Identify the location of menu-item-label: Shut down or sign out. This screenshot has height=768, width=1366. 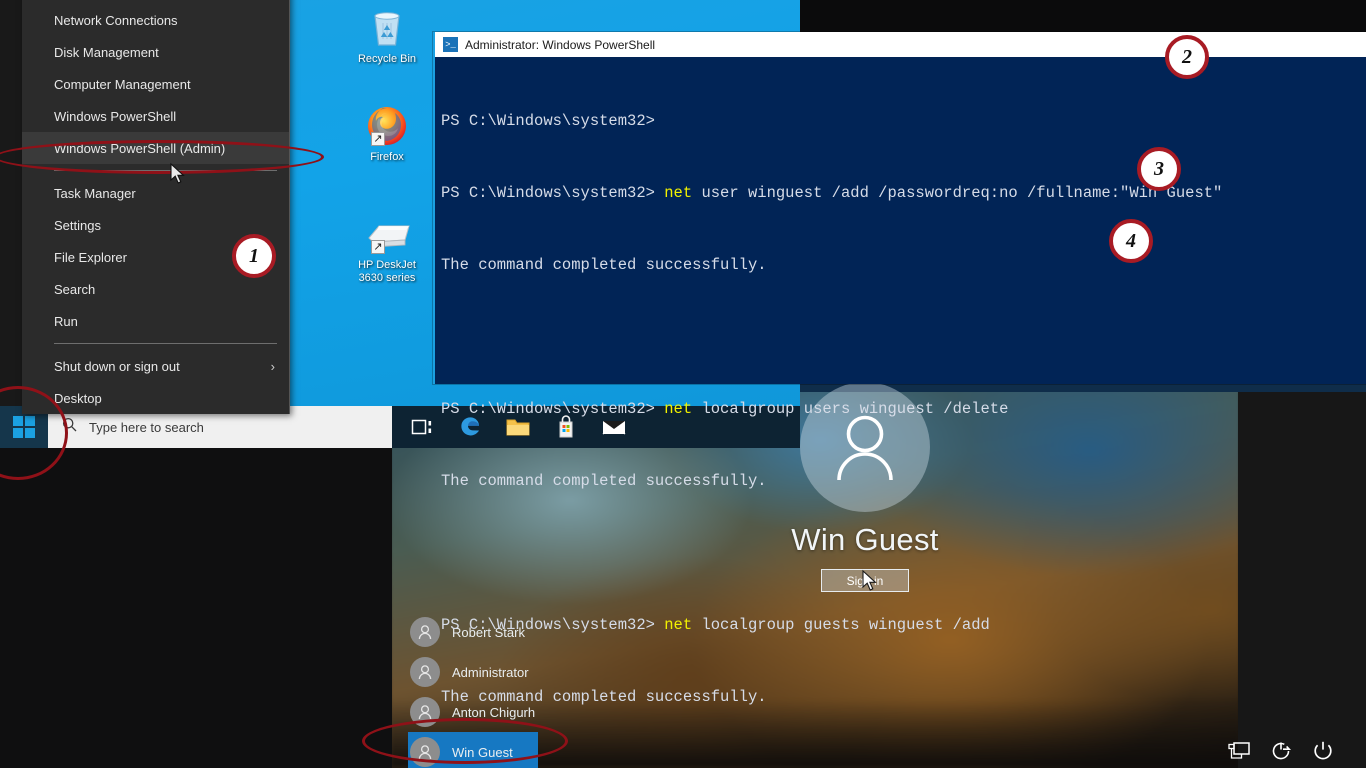
(117, 366).